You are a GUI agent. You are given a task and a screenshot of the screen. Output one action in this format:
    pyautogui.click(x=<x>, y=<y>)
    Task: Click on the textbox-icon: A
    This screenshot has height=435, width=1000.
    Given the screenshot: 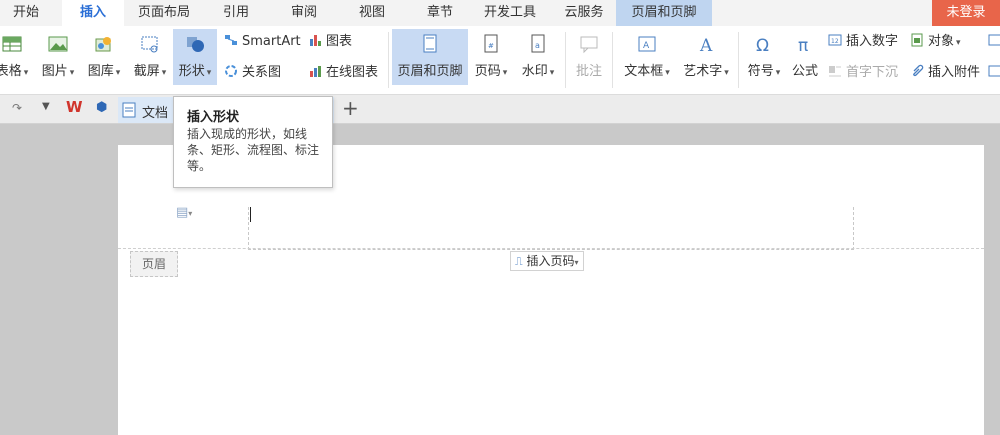 What is the action you would take?
    pyautogui.click(x=647, y=44)
    